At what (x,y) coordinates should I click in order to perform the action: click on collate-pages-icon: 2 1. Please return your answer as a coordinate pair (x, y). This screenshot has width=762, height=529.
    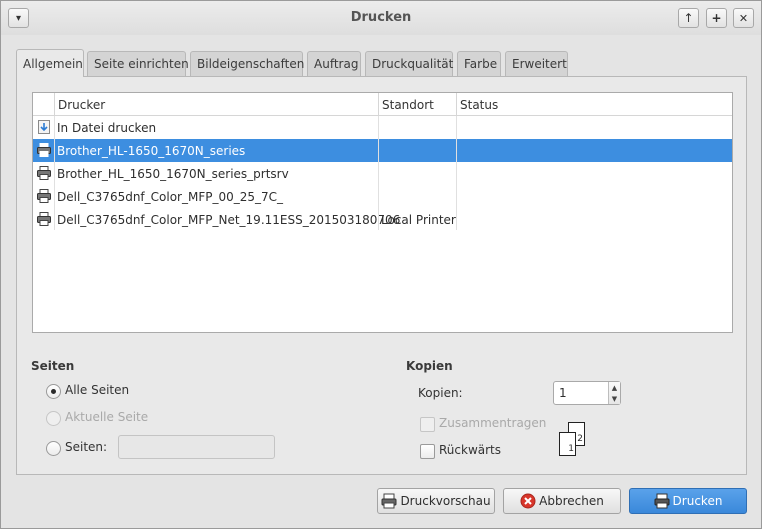
    Looking at the image, I should click on (573, 439).